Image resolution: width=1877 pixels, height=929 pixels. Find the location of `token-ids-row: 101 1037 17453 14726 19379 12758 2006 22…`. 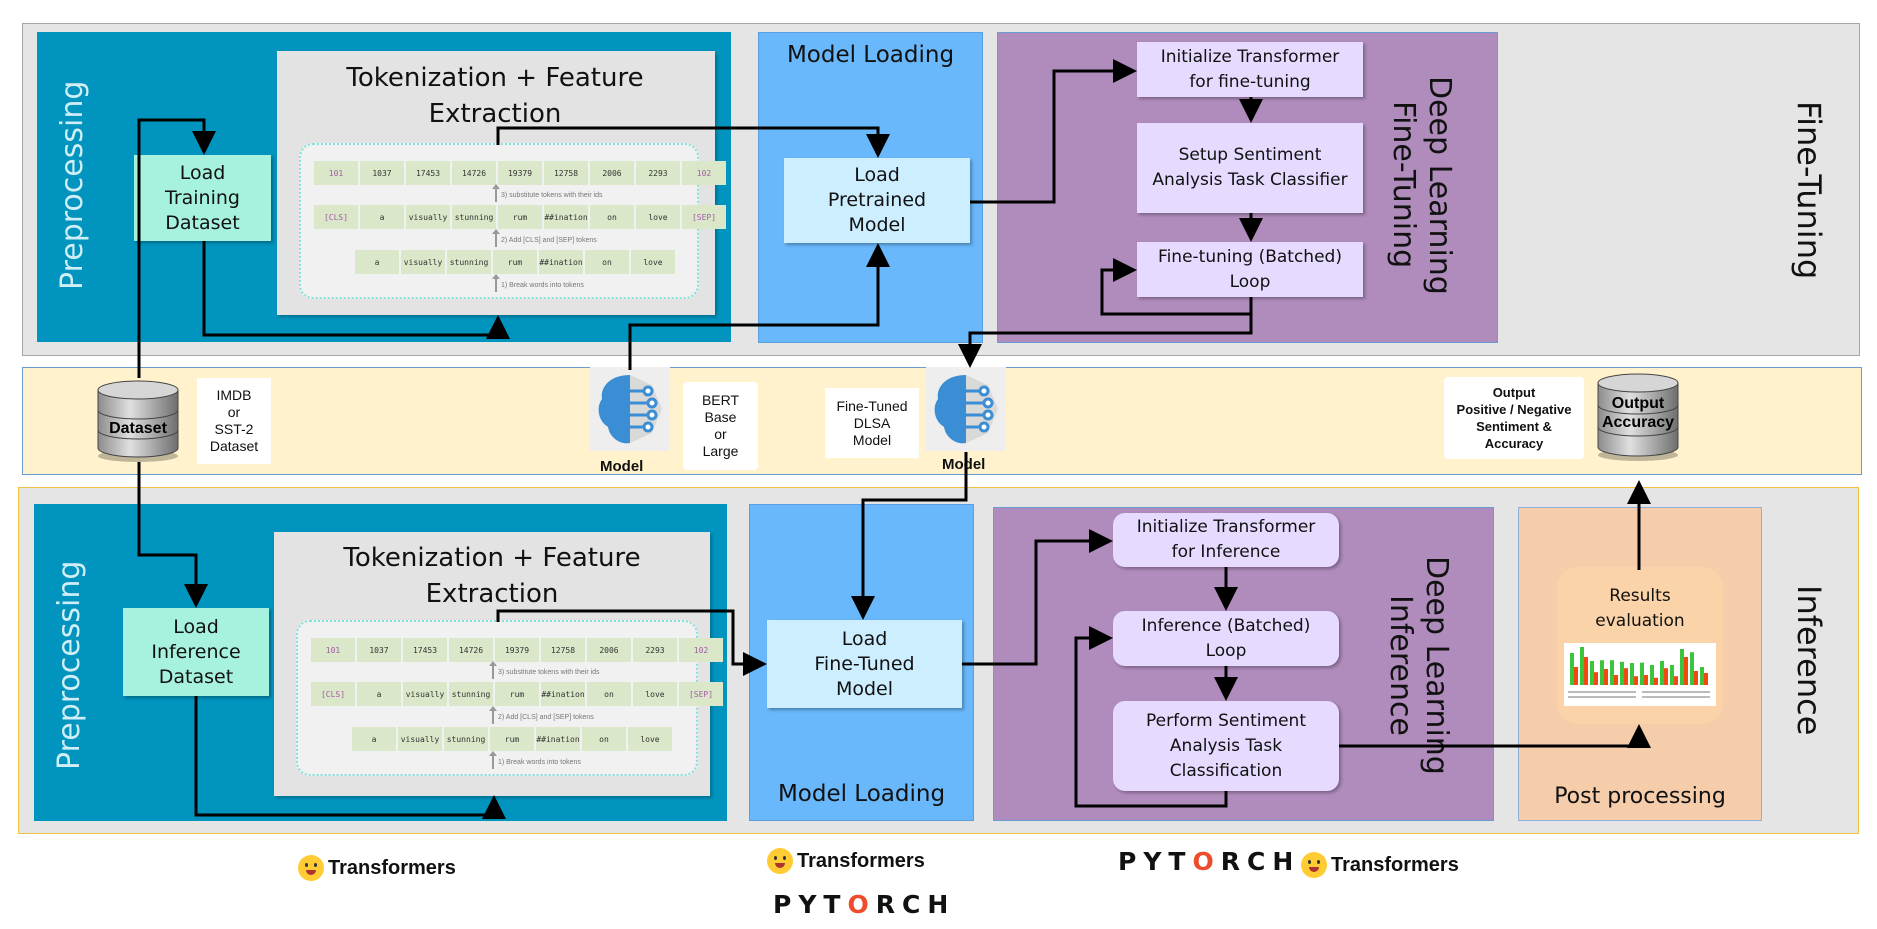

token-ids-row: 101 1037 17453 14726 19379 12758 2006 22… is located at coordinates (520, 173).